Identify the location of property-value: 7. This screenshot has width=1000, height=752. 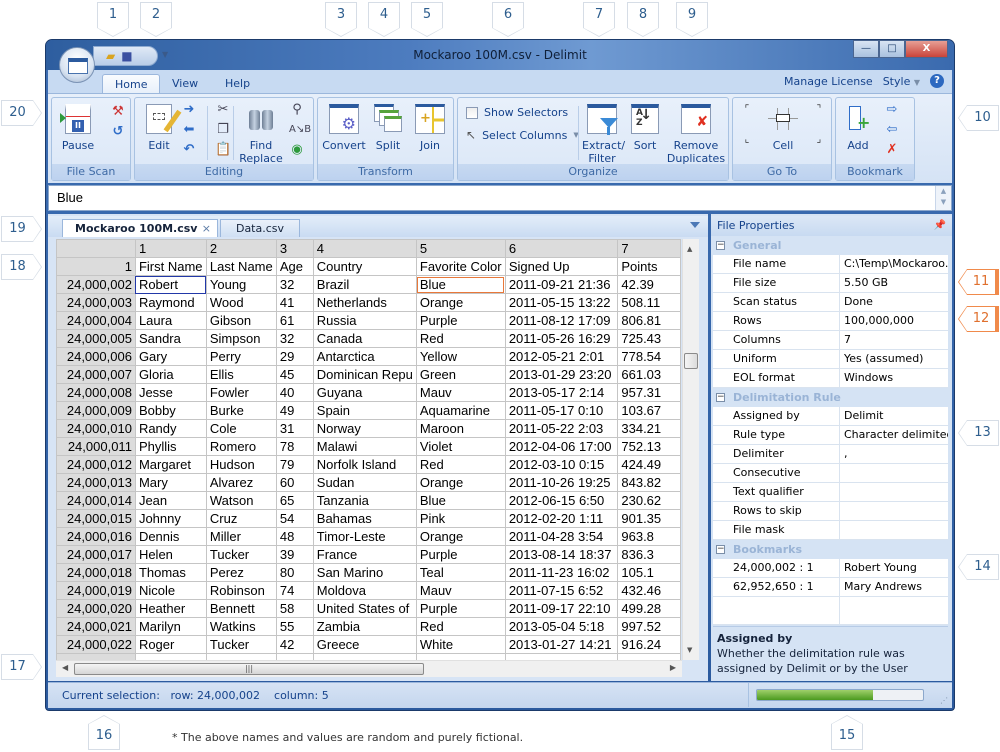
(894, 340).